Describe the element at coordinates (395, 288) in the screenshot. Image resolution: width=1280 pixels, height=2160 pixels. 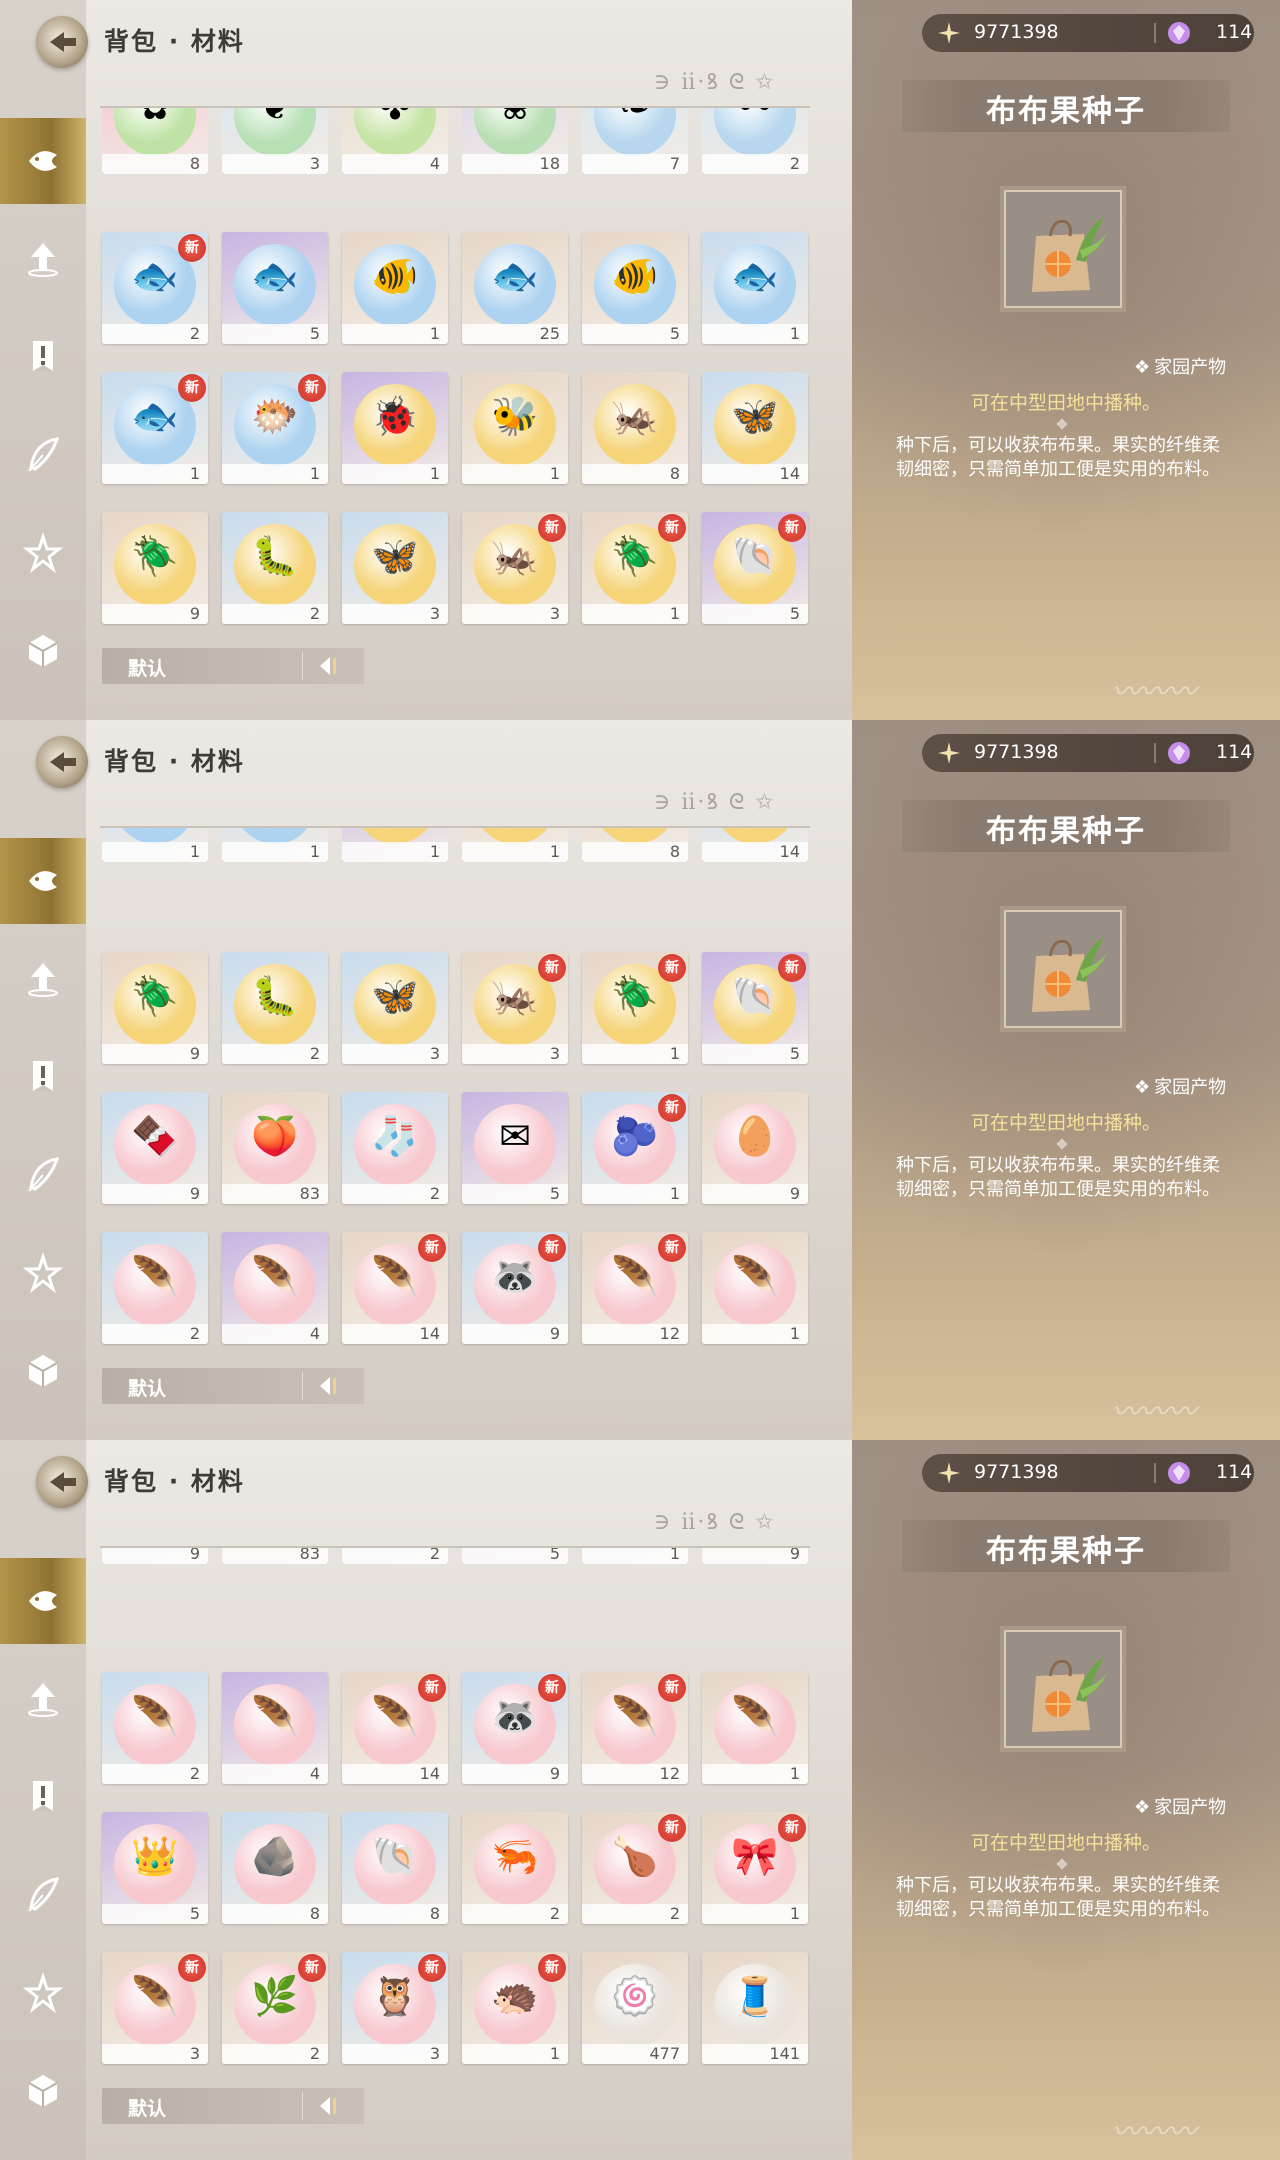
I see `item-slot: 🐠 1` at that location.